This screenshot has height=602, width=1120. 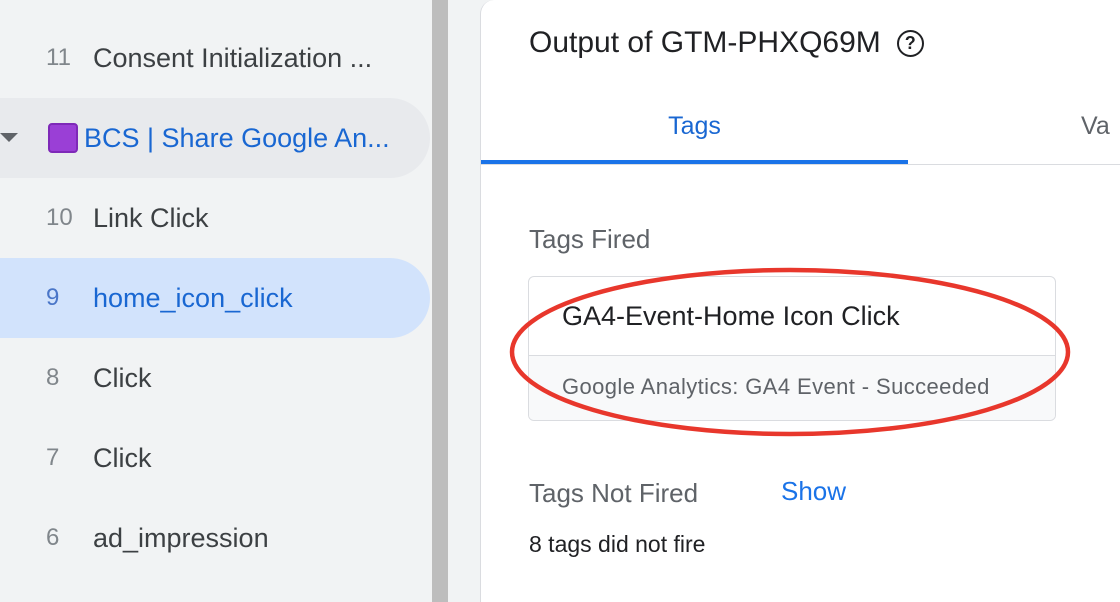 What do you see at coordinates (9, 137) in the screenshot?
I see `caret-down-icon` at bounding box center [9, 137].